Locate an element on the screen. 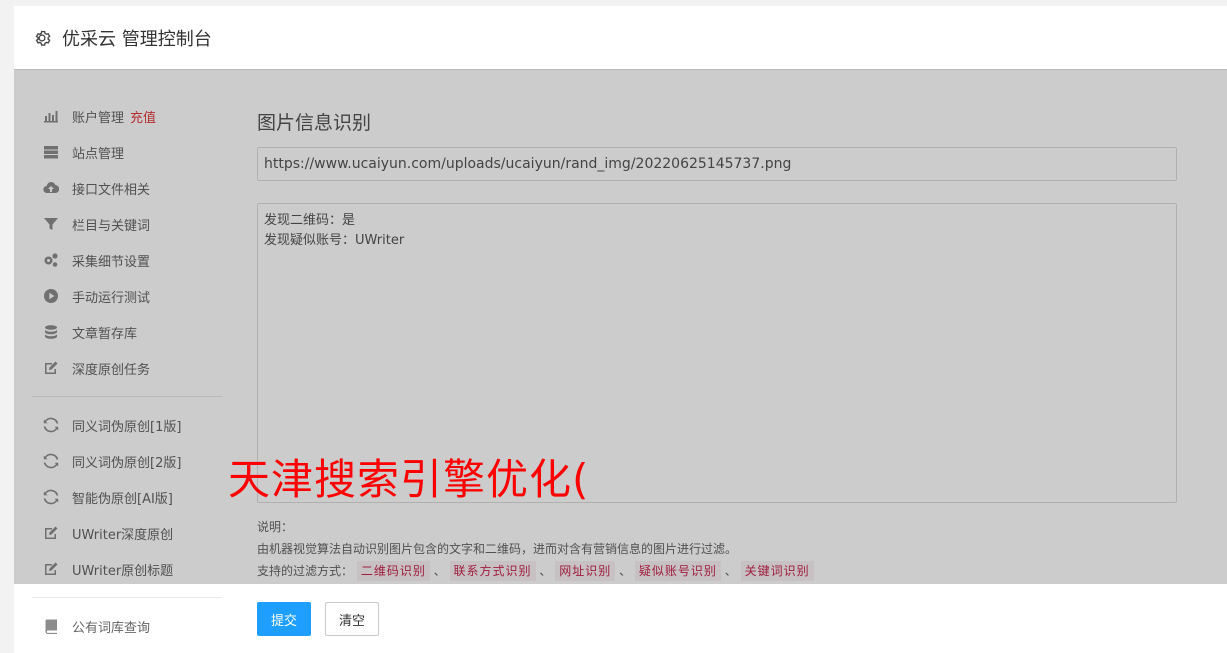 This screenshot has width=1227, height=653. app-header: 优采云 管理控制台 is located at coordinates (620, 38).